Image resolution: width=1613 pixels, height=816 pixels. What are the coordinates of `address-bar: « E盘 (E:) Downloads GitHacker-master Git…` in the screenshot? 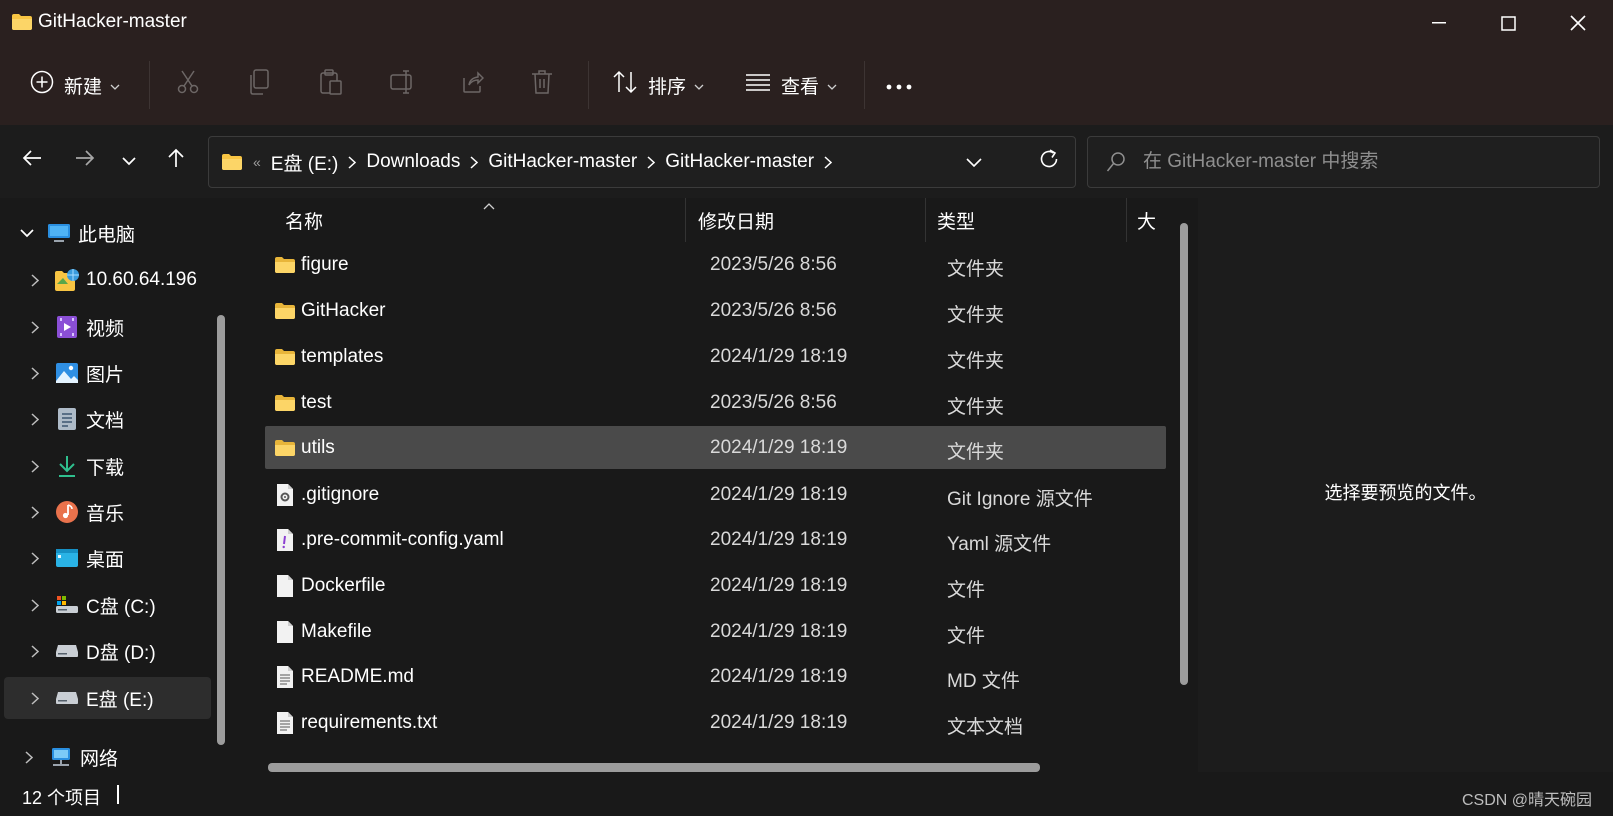 It's located at (642, 162).